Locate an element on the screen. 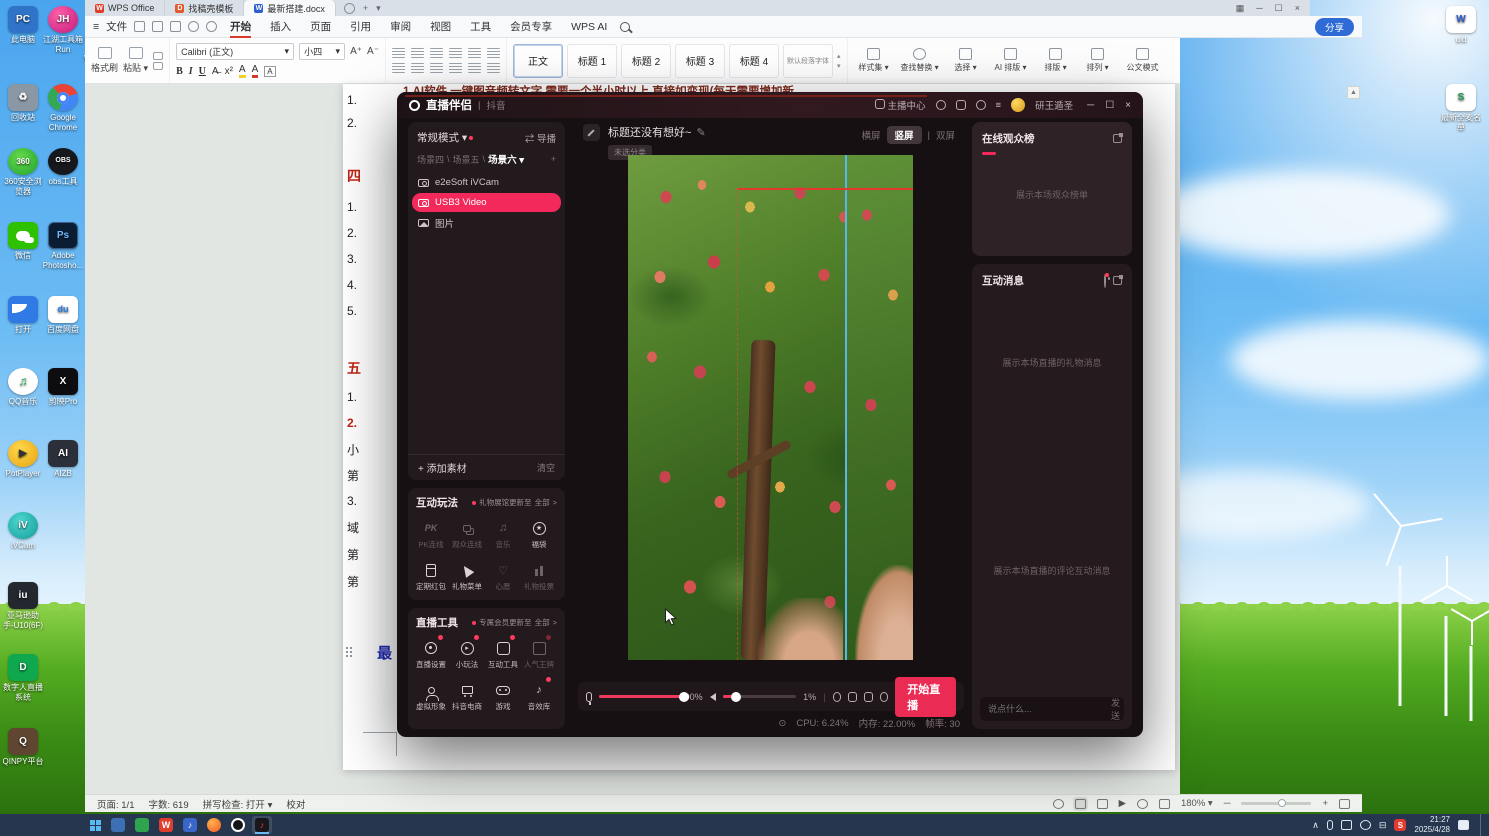  interact-lucky-bag: ★ 福袋 is located at coordinates (539, 535).